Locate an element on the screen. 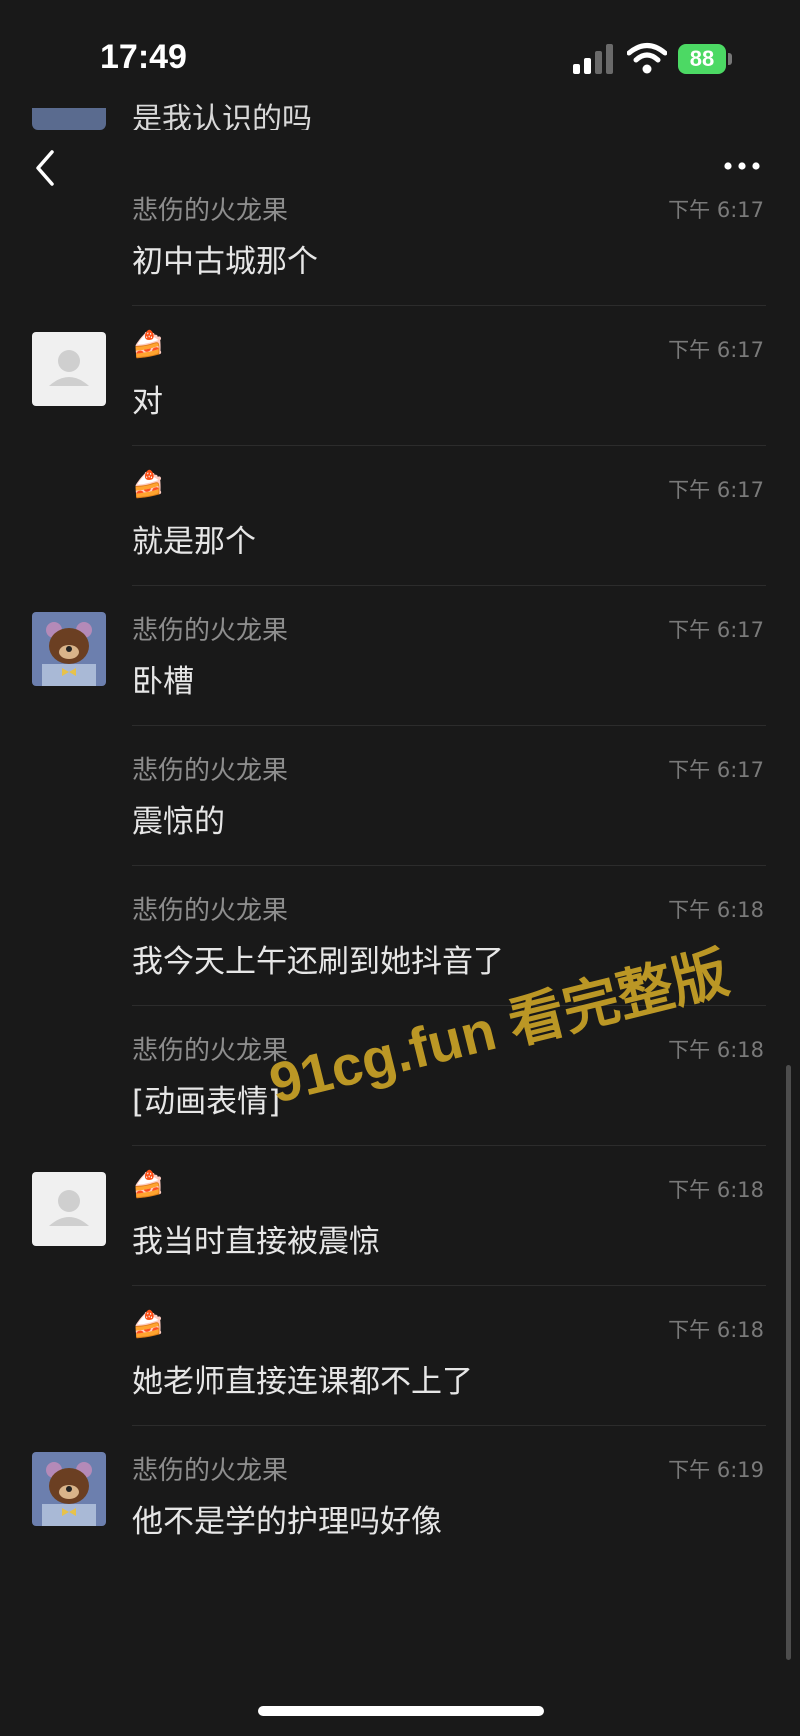  battery-level: 88 is located at coordinates (702, 59).